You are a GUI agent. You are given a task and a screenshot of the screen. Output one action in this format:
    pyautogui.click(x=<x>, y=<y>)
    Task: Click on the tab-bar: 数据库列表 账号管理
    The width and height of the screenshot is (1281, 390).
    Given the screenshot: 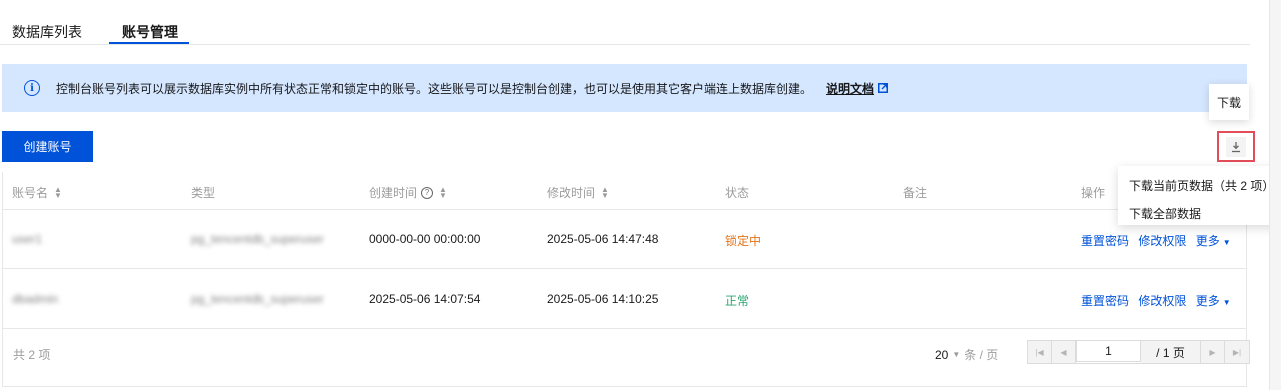 What is the action you would take?
    pyautogui.click(x=625, y=22)
    